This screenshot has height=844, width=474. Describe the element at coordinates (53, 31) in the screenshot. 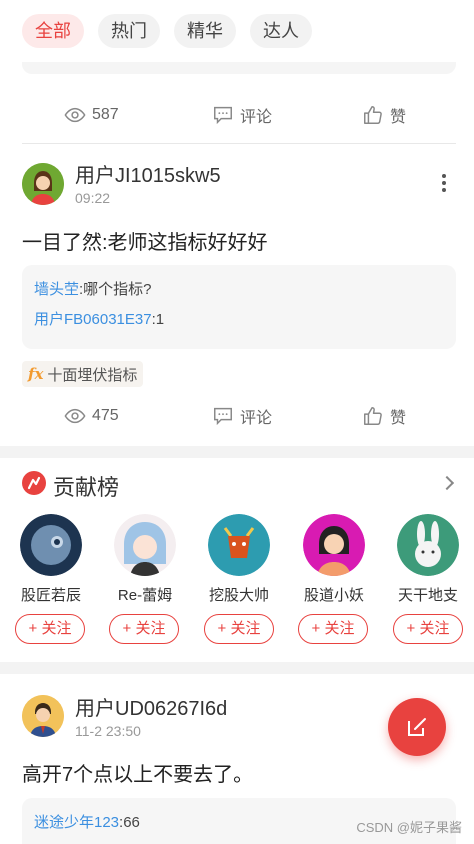

I see `tab-all: 全部` at that location.